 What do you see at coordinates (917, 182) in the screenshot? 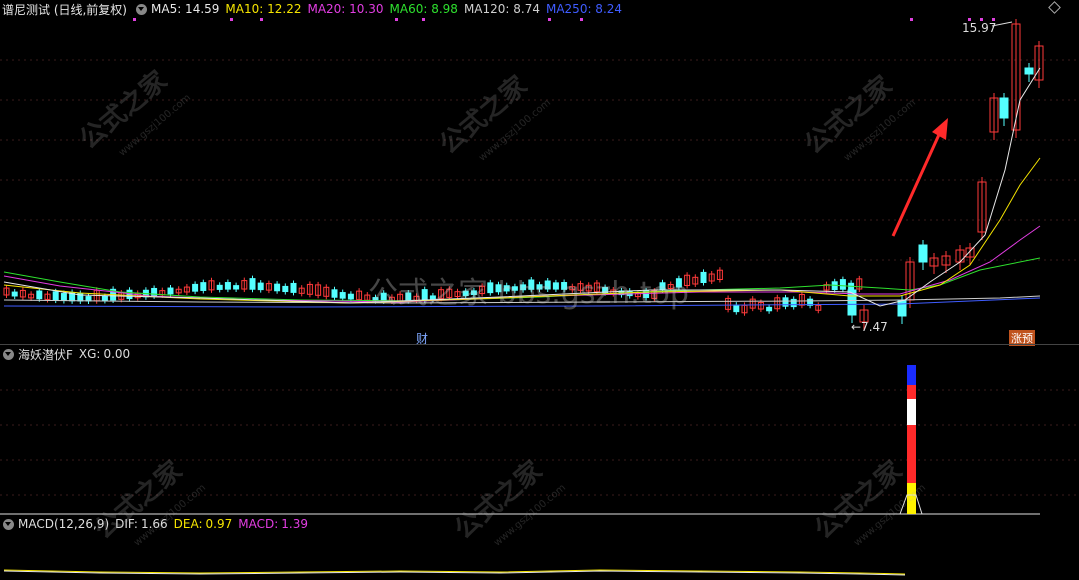
I see `trend-arrow-icon` at bounding box center [917, 182].